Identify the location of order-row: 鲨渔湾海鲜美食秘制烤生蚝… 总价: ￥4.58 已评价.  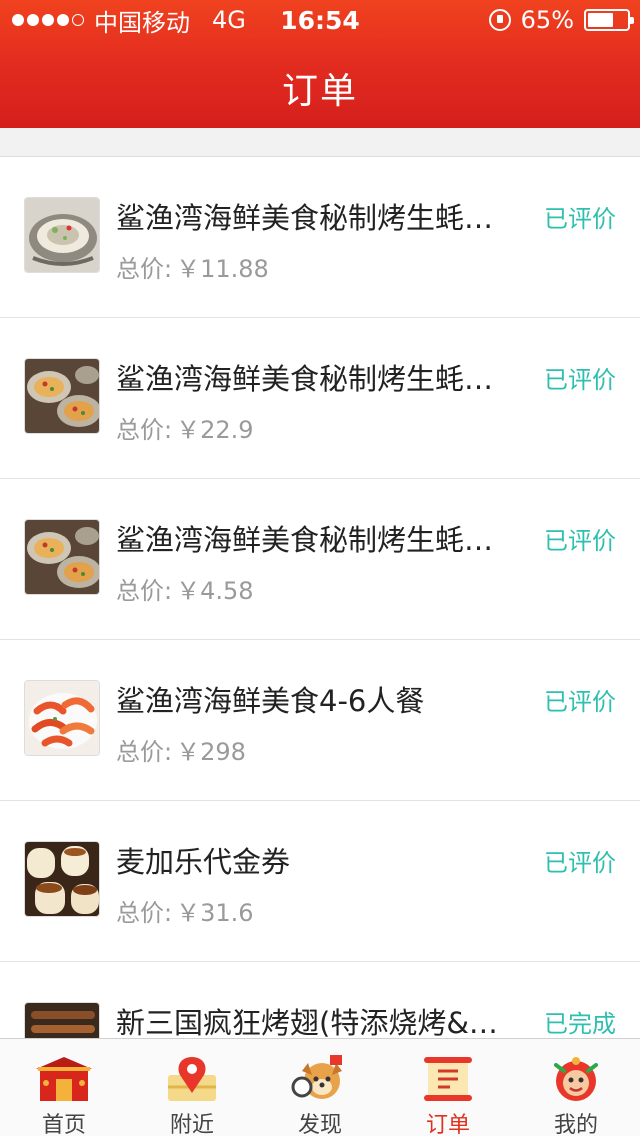
(320, 559).